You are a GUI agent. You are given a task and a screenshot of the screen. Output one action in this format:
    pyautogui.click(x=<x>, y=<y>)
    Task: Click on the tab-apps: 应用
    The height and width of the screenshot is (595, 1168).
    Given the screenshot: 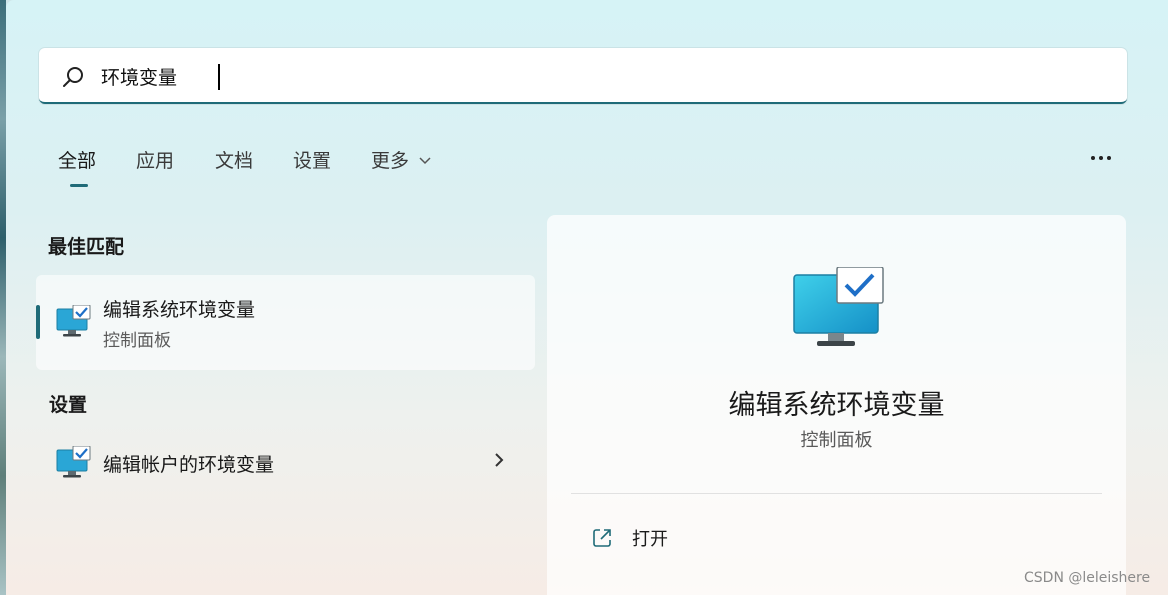 What is the action you would take?
    pyautogui.click(x=155, y=159)
    